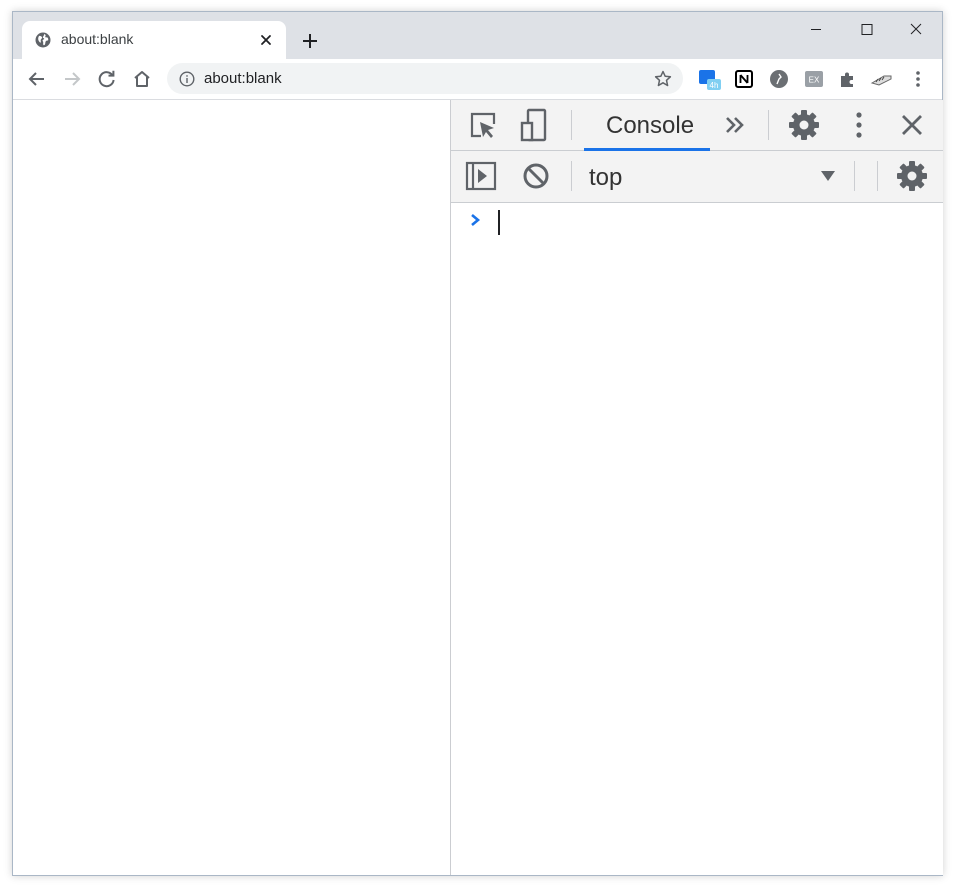 The width and height of the screenshot is (960, 894). What do you see at coordinates (425, 78) in the screenshot?
I see `address-bar: about:blank` at bounding box center [425, 78].